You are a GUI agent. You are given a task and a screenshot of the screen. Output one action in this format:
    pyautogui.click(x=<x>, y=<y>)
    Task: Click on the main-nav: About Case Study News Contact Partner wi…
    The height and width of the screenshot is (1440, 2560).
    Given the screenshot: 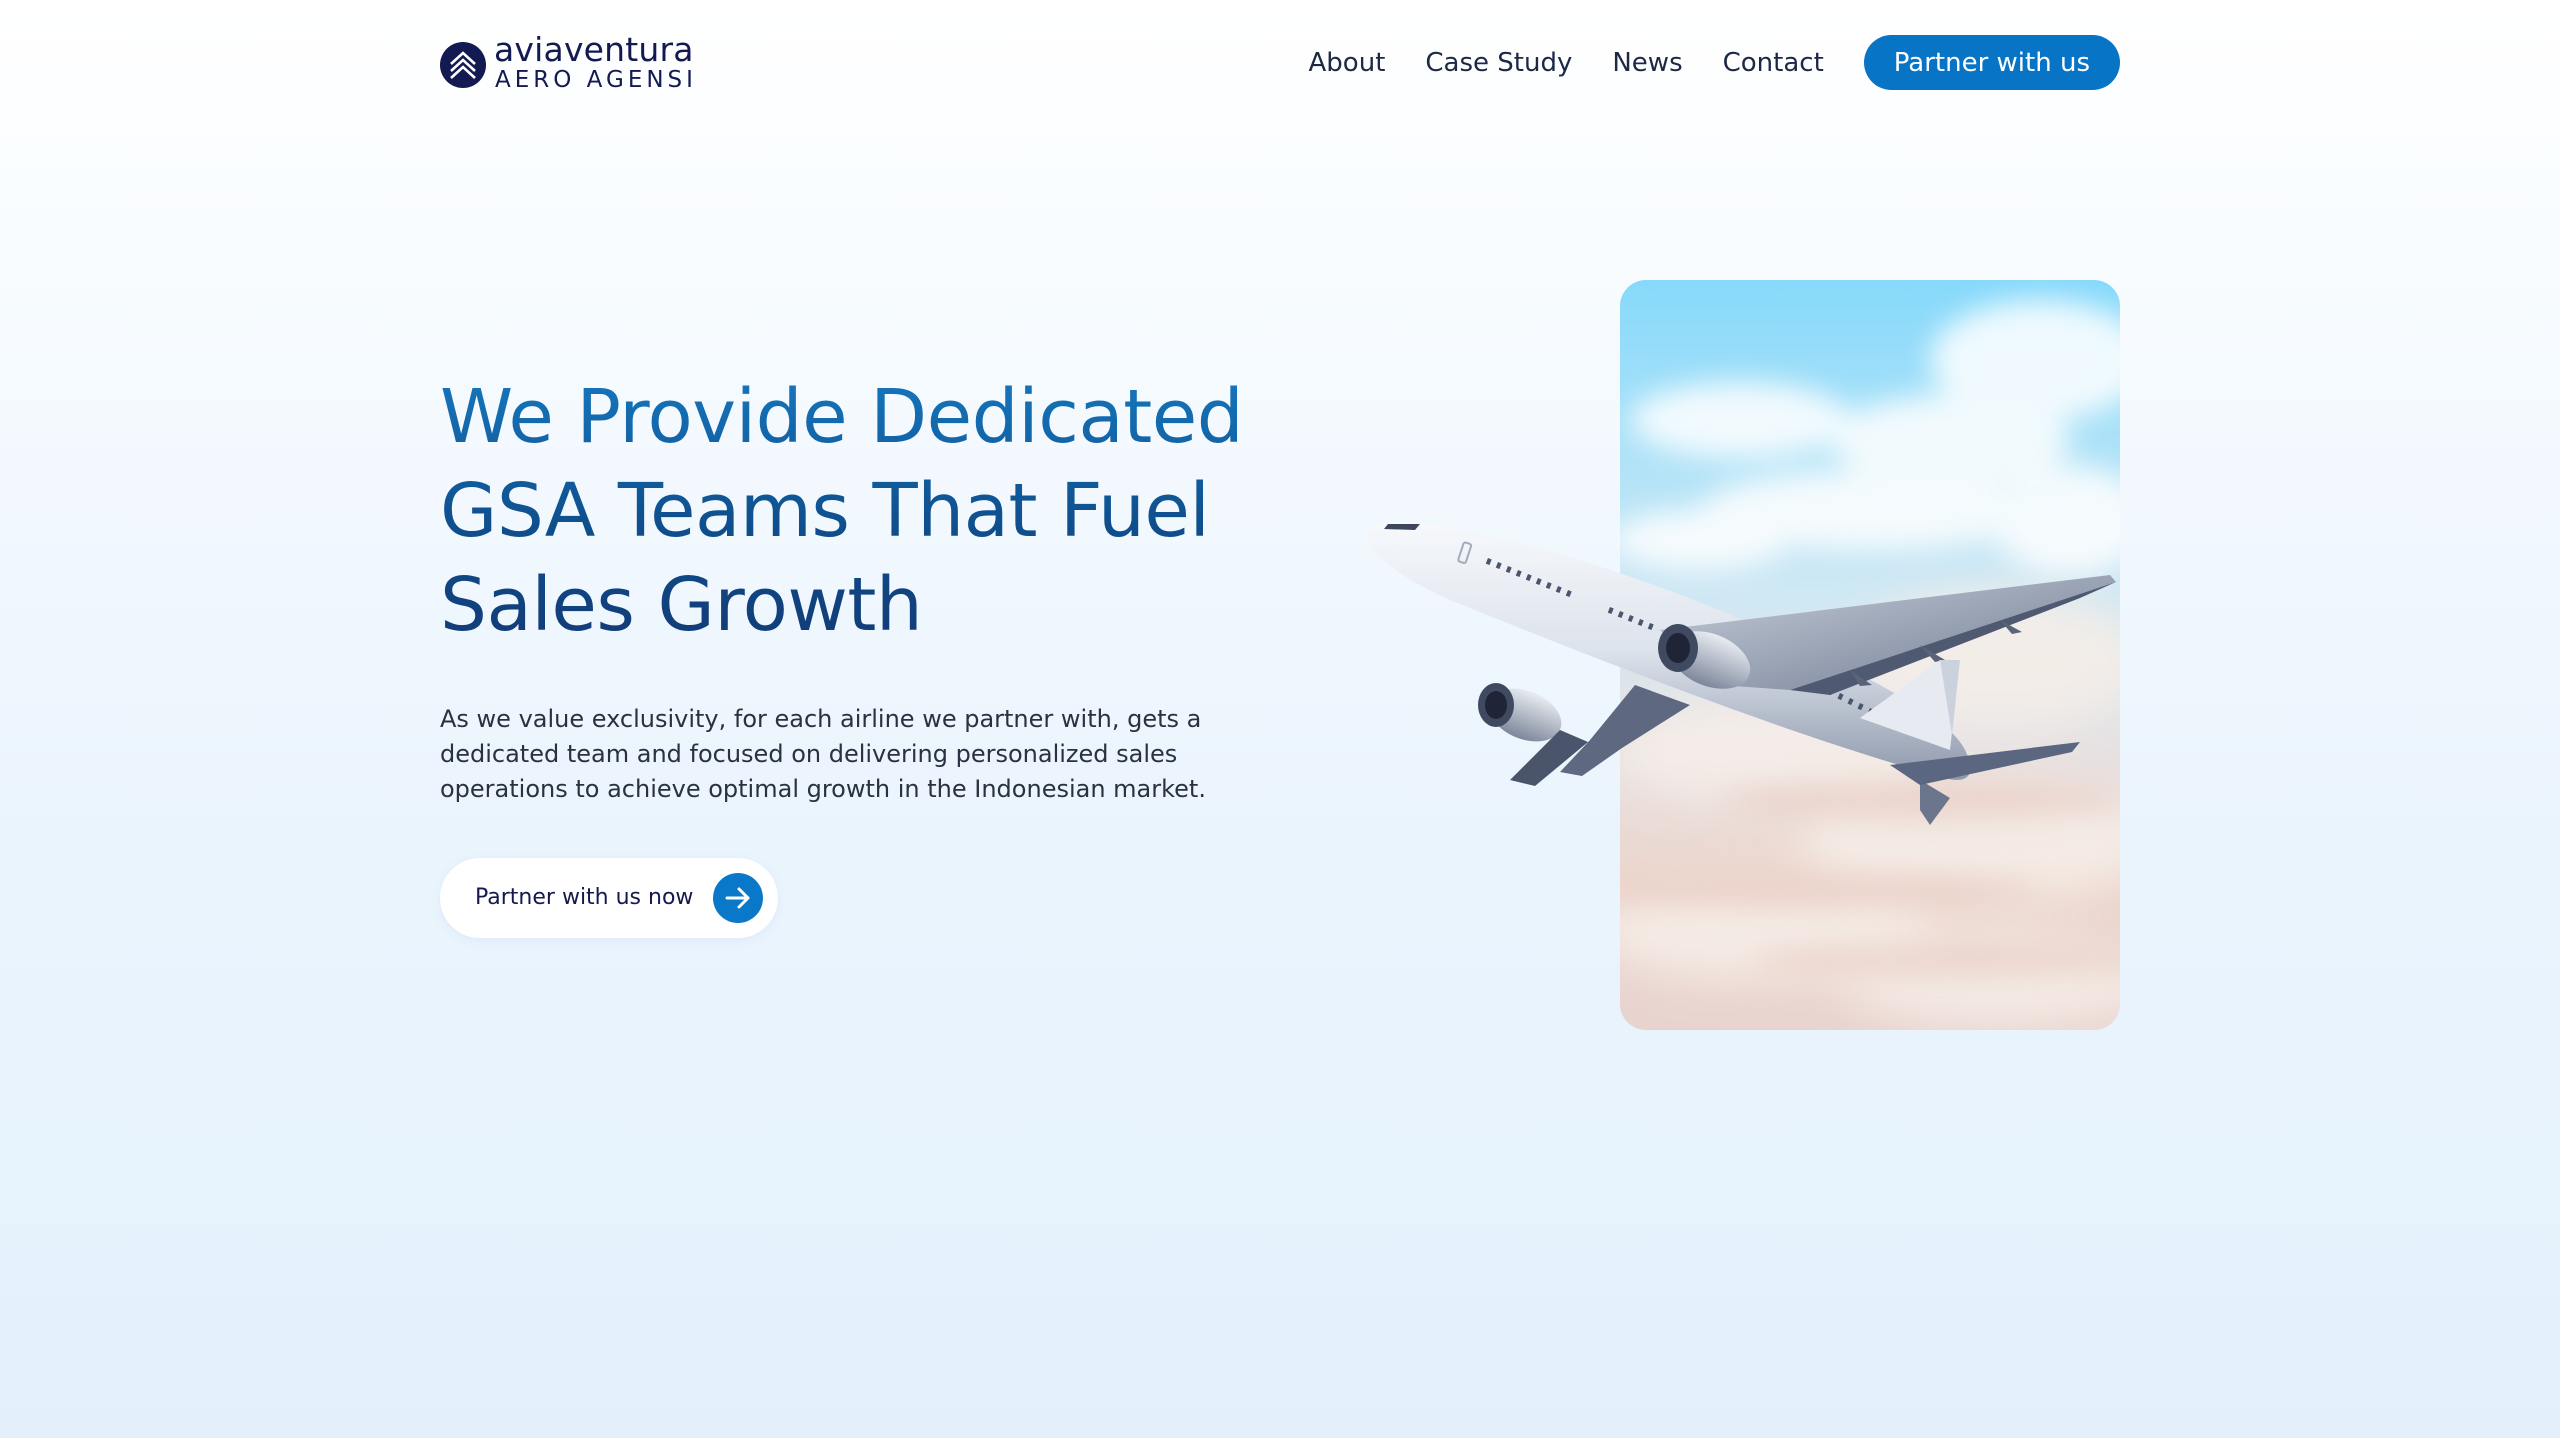 What is the action you would take?
    pyautogui.click(x=1714, y=62)
    